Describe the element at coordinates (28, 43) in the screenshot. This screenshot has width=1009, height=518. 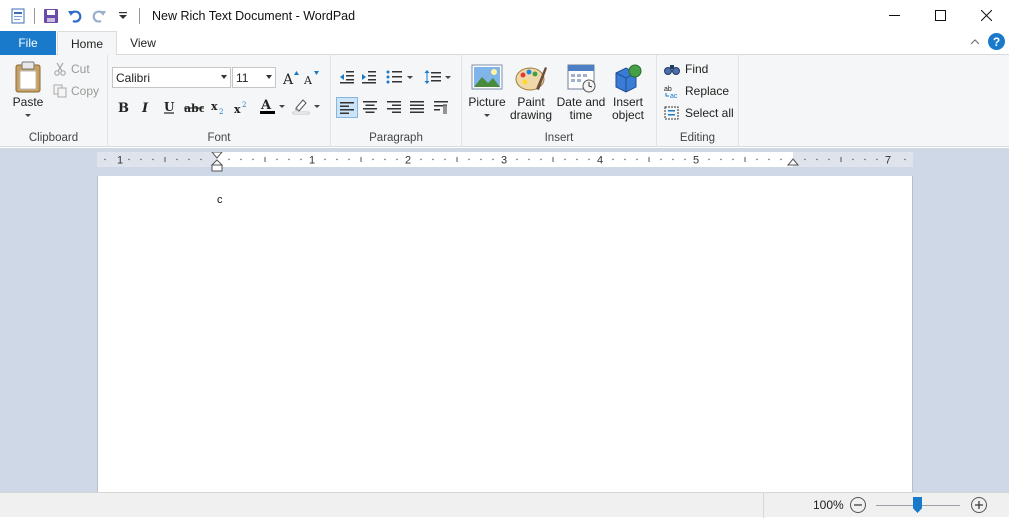
I see `tab-file: File` at that location.